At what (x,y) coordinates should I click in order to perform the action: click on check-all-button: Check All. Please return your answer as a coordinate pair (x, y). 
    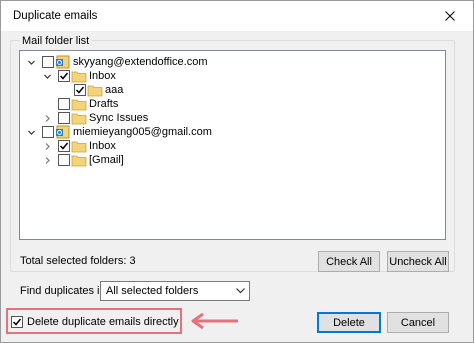
    Looking at the image, I should click on (349, 261).